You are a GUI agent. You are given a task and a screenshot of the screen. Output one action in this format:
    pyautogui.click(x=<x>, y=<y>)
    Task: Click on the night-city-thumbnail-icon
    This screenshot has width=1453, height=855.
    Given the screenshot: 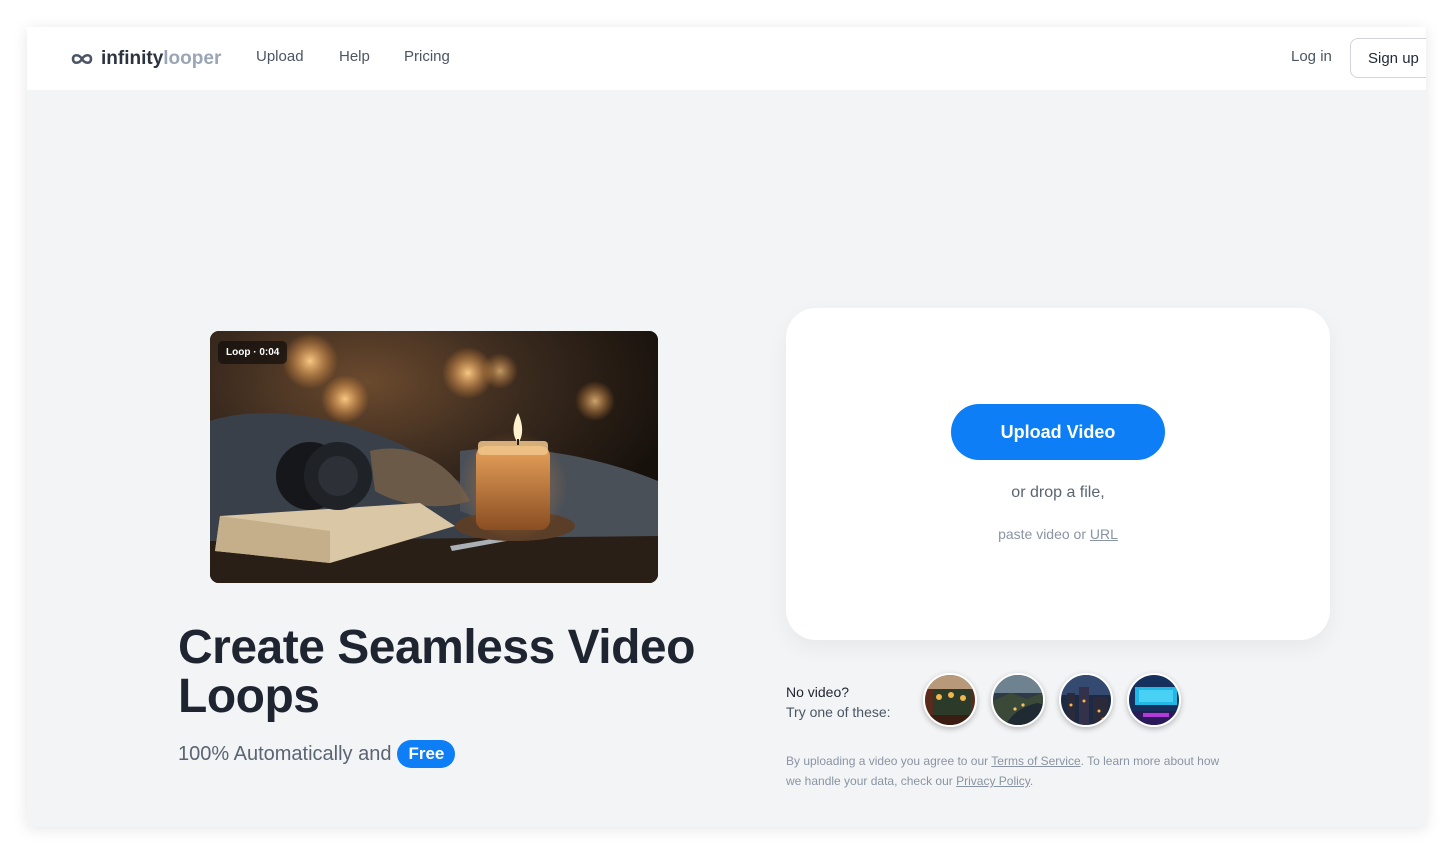 What is the action you would take?
    pyautogui.click(x=1086, y=700)
    